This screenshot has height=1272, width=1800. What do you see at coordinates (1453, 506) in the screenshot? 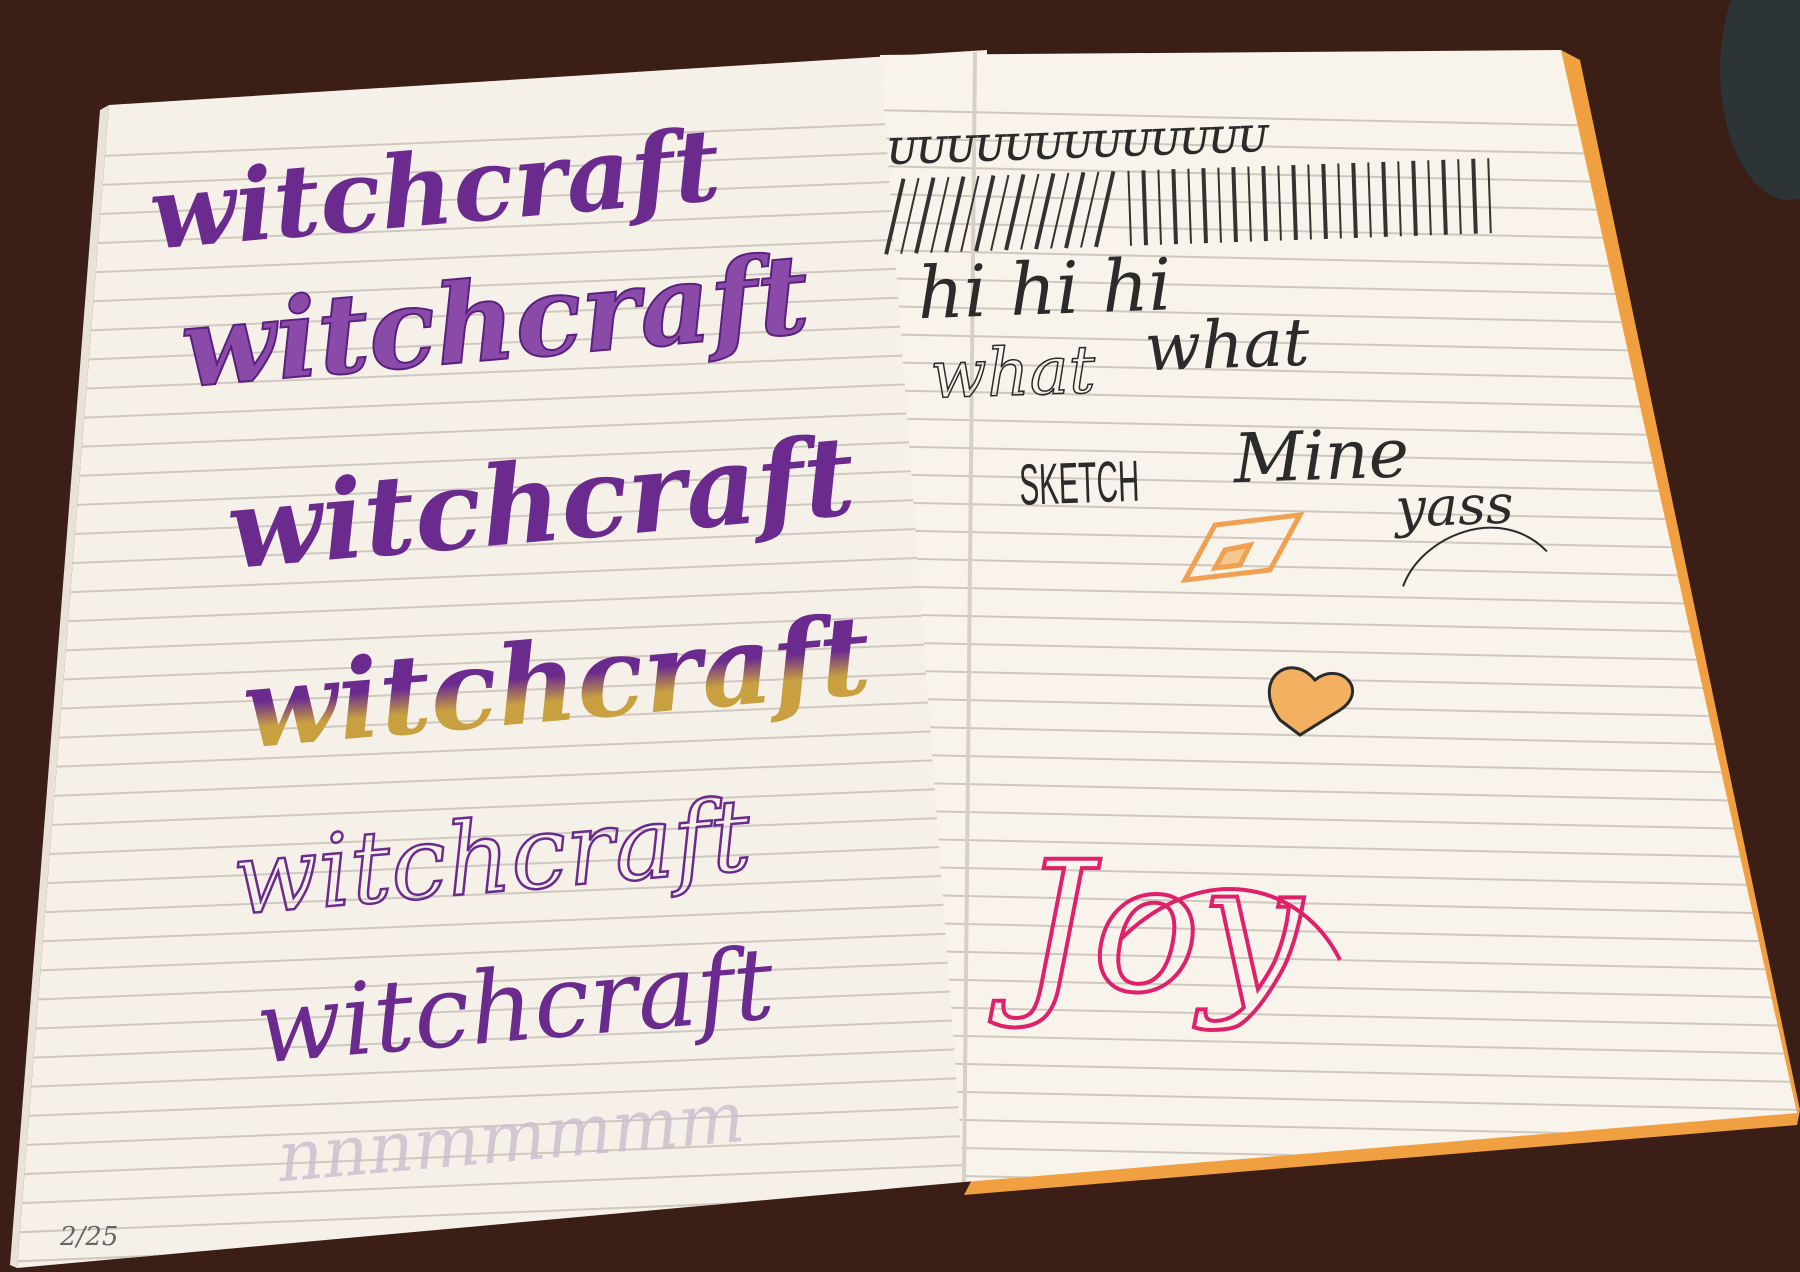
I see `yass-lettering: yass` at bounding box center [1453, 506].